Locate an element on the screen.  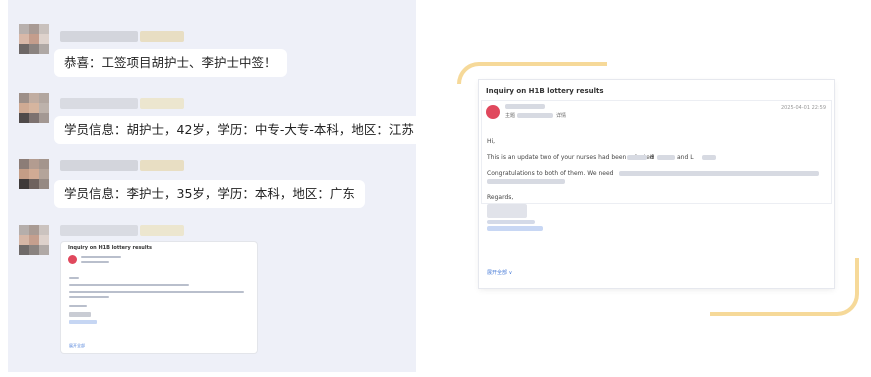
expand-all-link: 展开全部 ∨ is located at coordinates (499, 272).